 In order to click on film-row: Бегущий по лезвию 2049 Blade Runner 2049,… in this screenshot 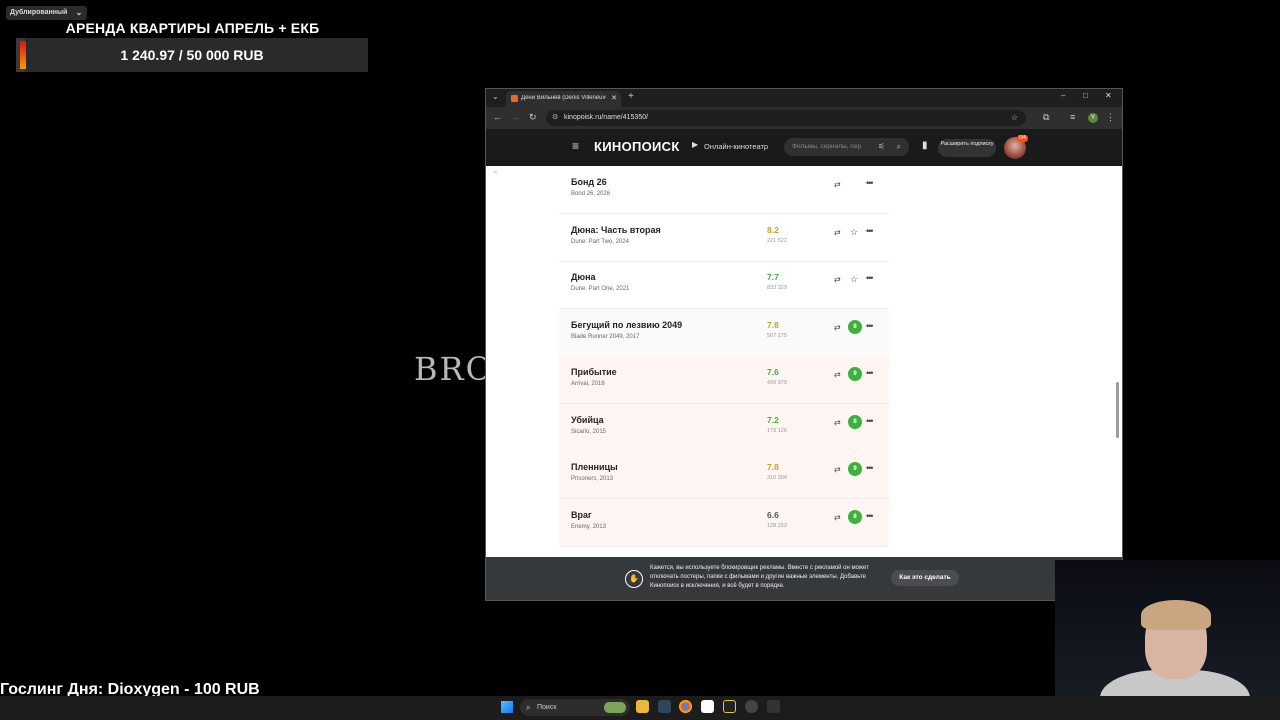, I will do `click(724, 332)`.